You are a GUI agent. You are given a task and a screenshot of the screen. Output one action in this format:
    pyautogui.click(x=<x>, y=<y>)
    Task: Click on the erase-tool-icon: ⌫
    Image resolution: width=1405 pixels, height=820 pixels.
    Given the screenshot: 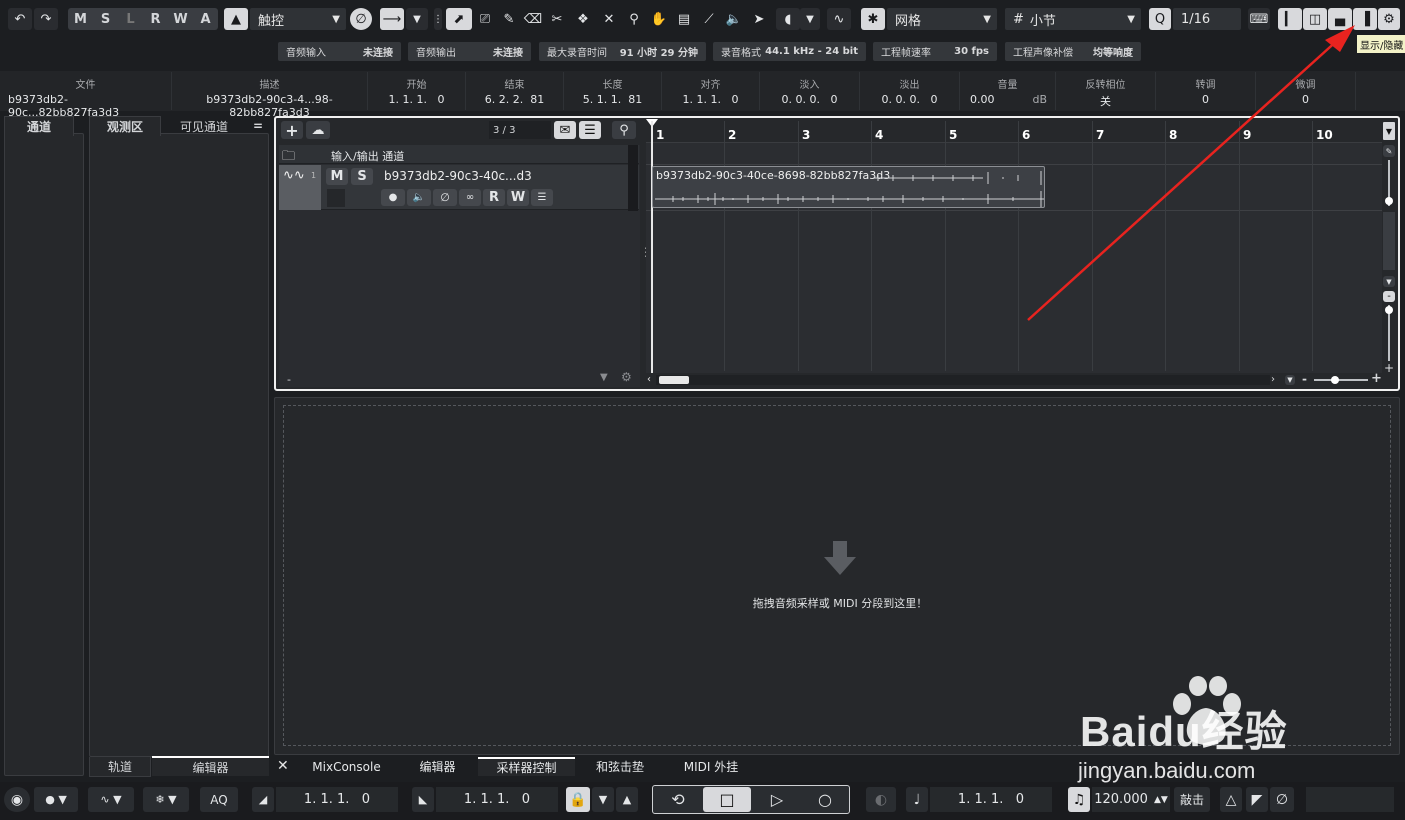 What is the action you would take?
    pyautogui.click(x=533, y=19)
    